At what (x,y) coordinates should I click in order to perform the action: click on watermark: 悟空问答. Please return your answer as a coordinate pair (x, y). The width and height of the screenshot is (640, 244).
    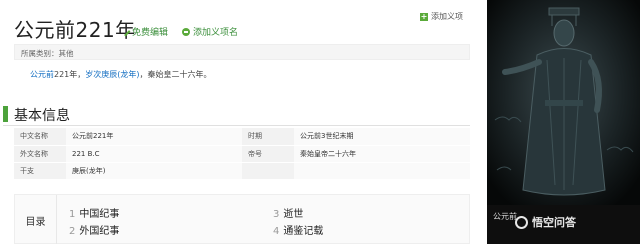
    Looking at the image, I should click on (545, 222).